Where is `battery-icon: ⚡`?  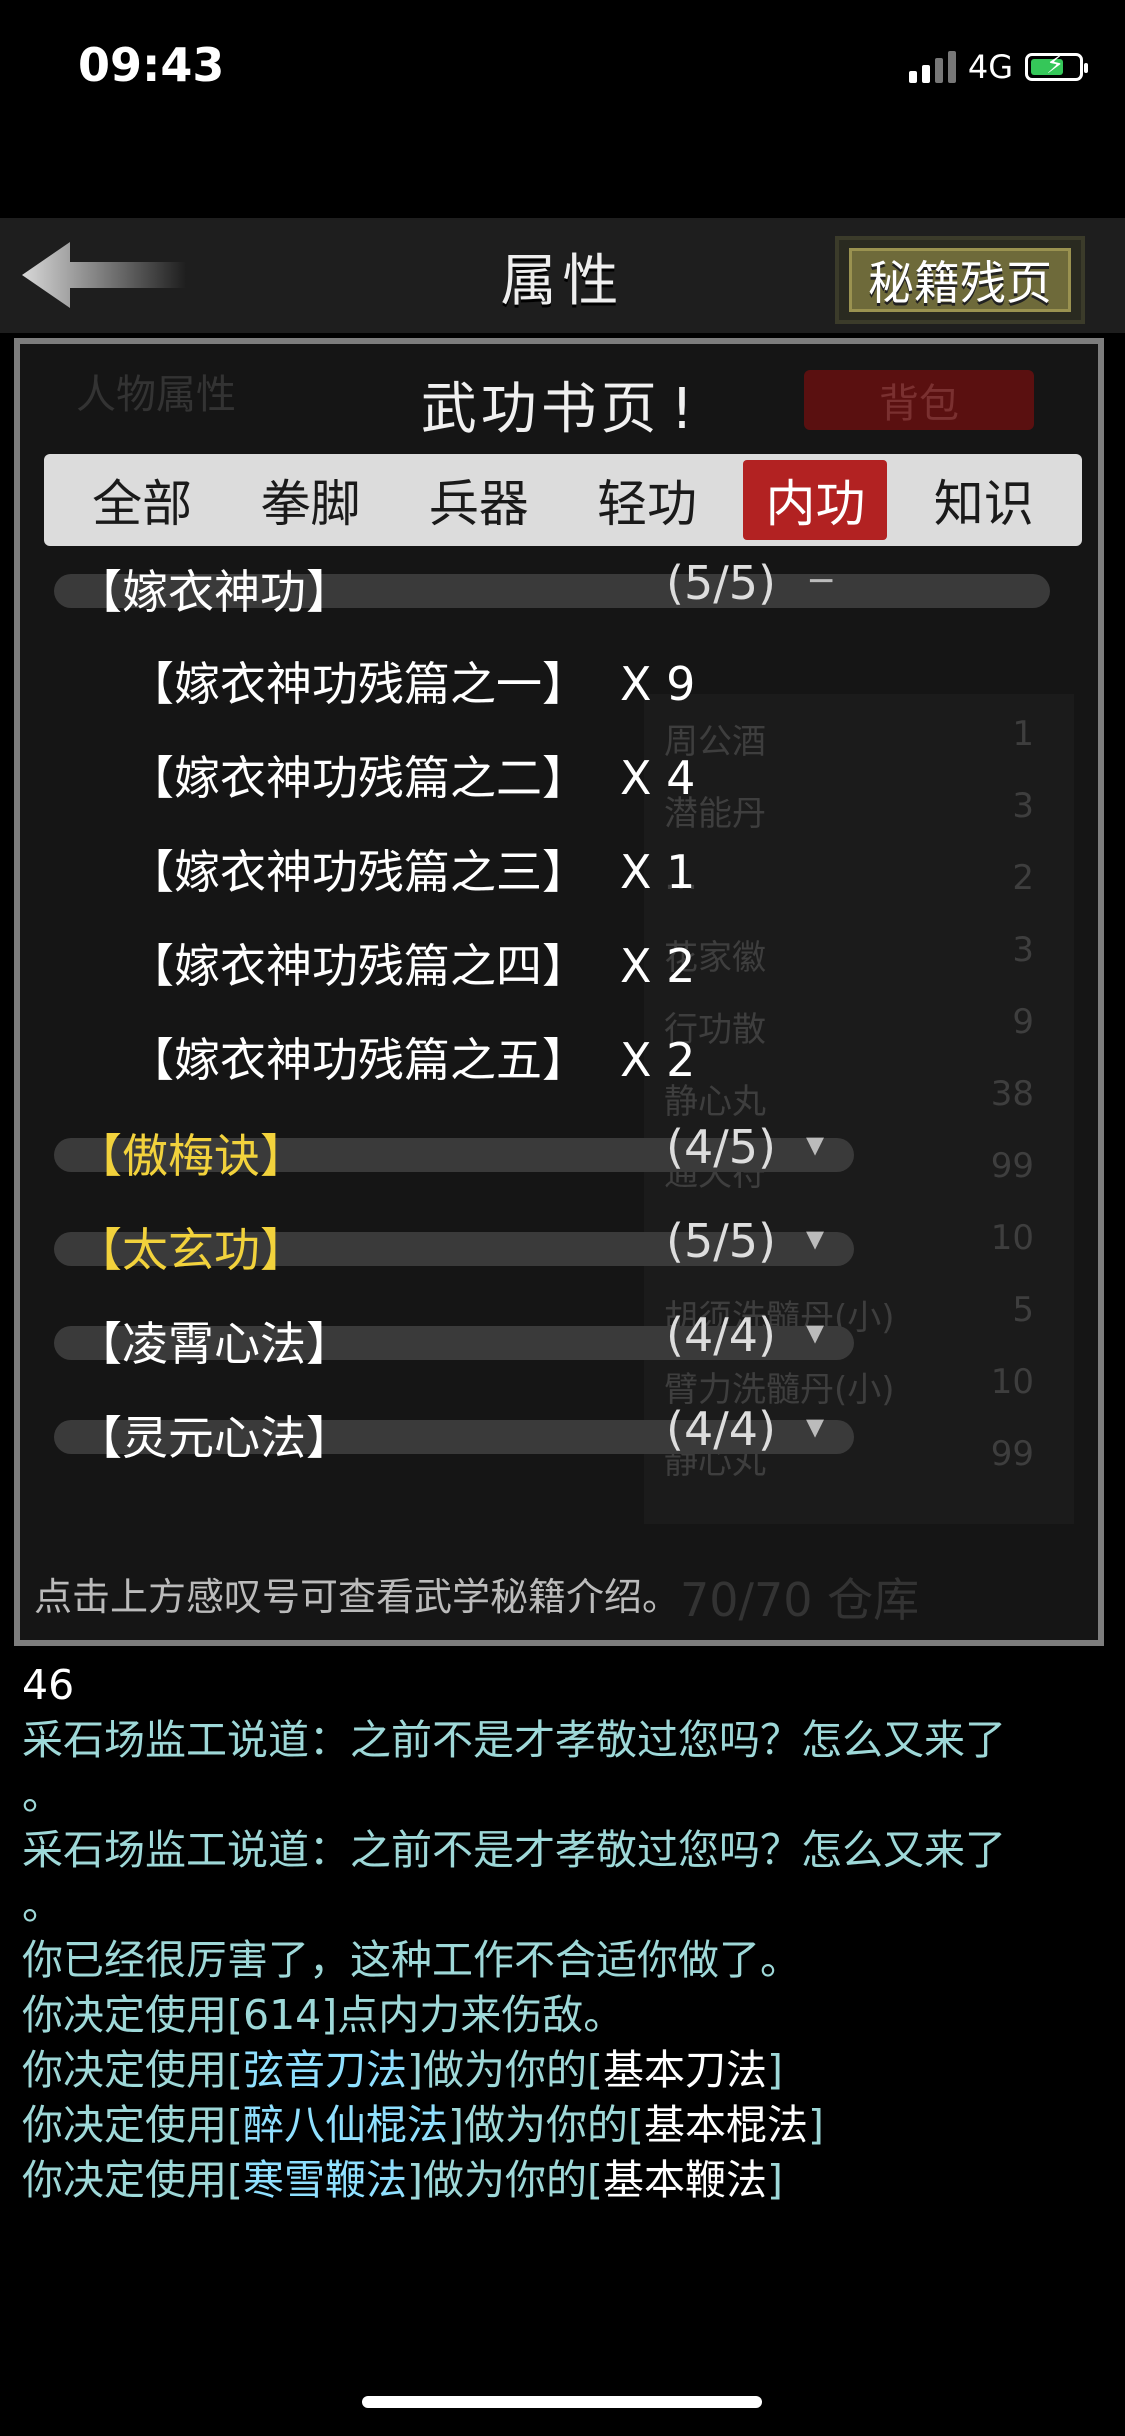 battery-icon: ⚡ is located at coordinates (1056, 65).